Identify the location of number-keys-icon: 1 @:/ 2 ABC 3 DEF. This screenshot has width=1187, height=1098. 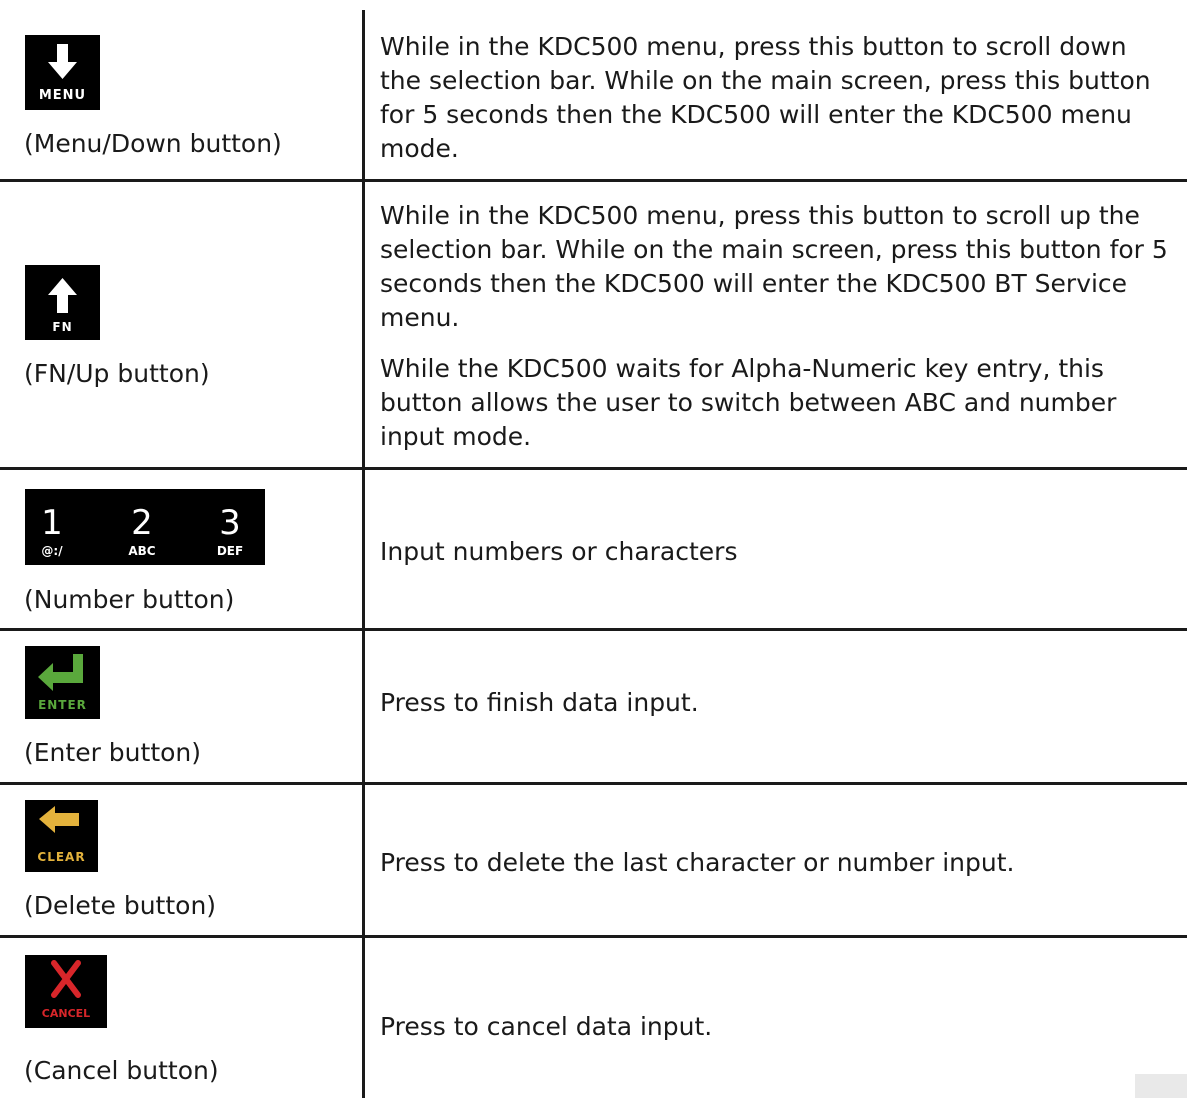
(142, 530).